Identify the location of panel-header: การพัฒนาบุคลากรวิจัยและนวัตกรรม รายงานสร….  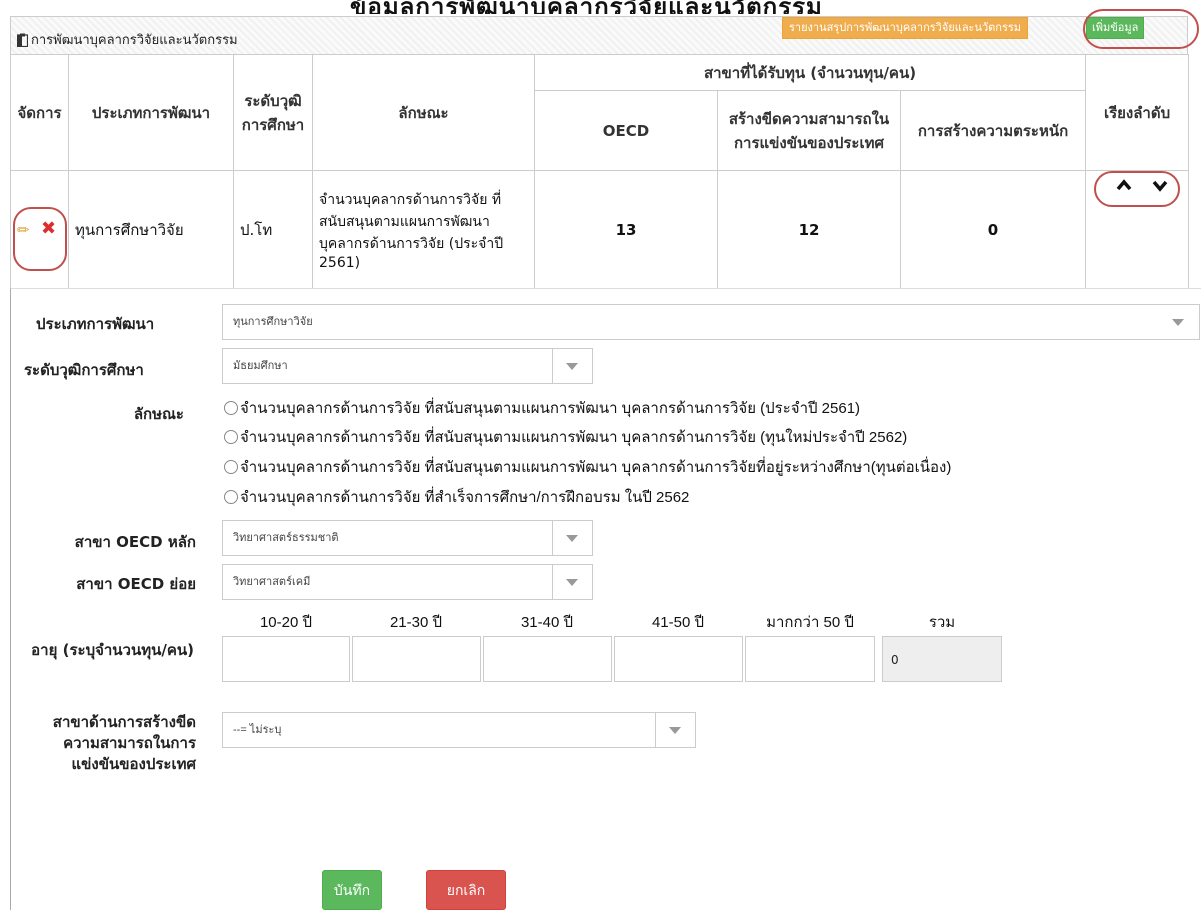
(604, 31).